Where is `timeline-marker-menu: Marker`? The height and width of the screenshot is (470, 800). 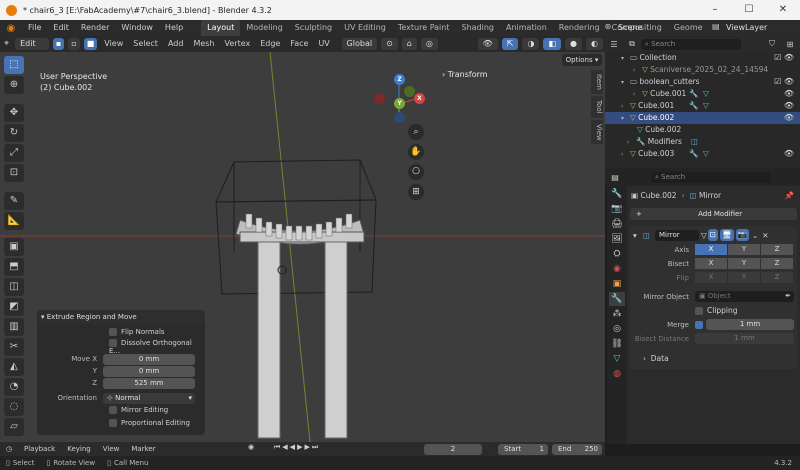 timeline-marker-menu: Marker is located at coordinates (143, 449).